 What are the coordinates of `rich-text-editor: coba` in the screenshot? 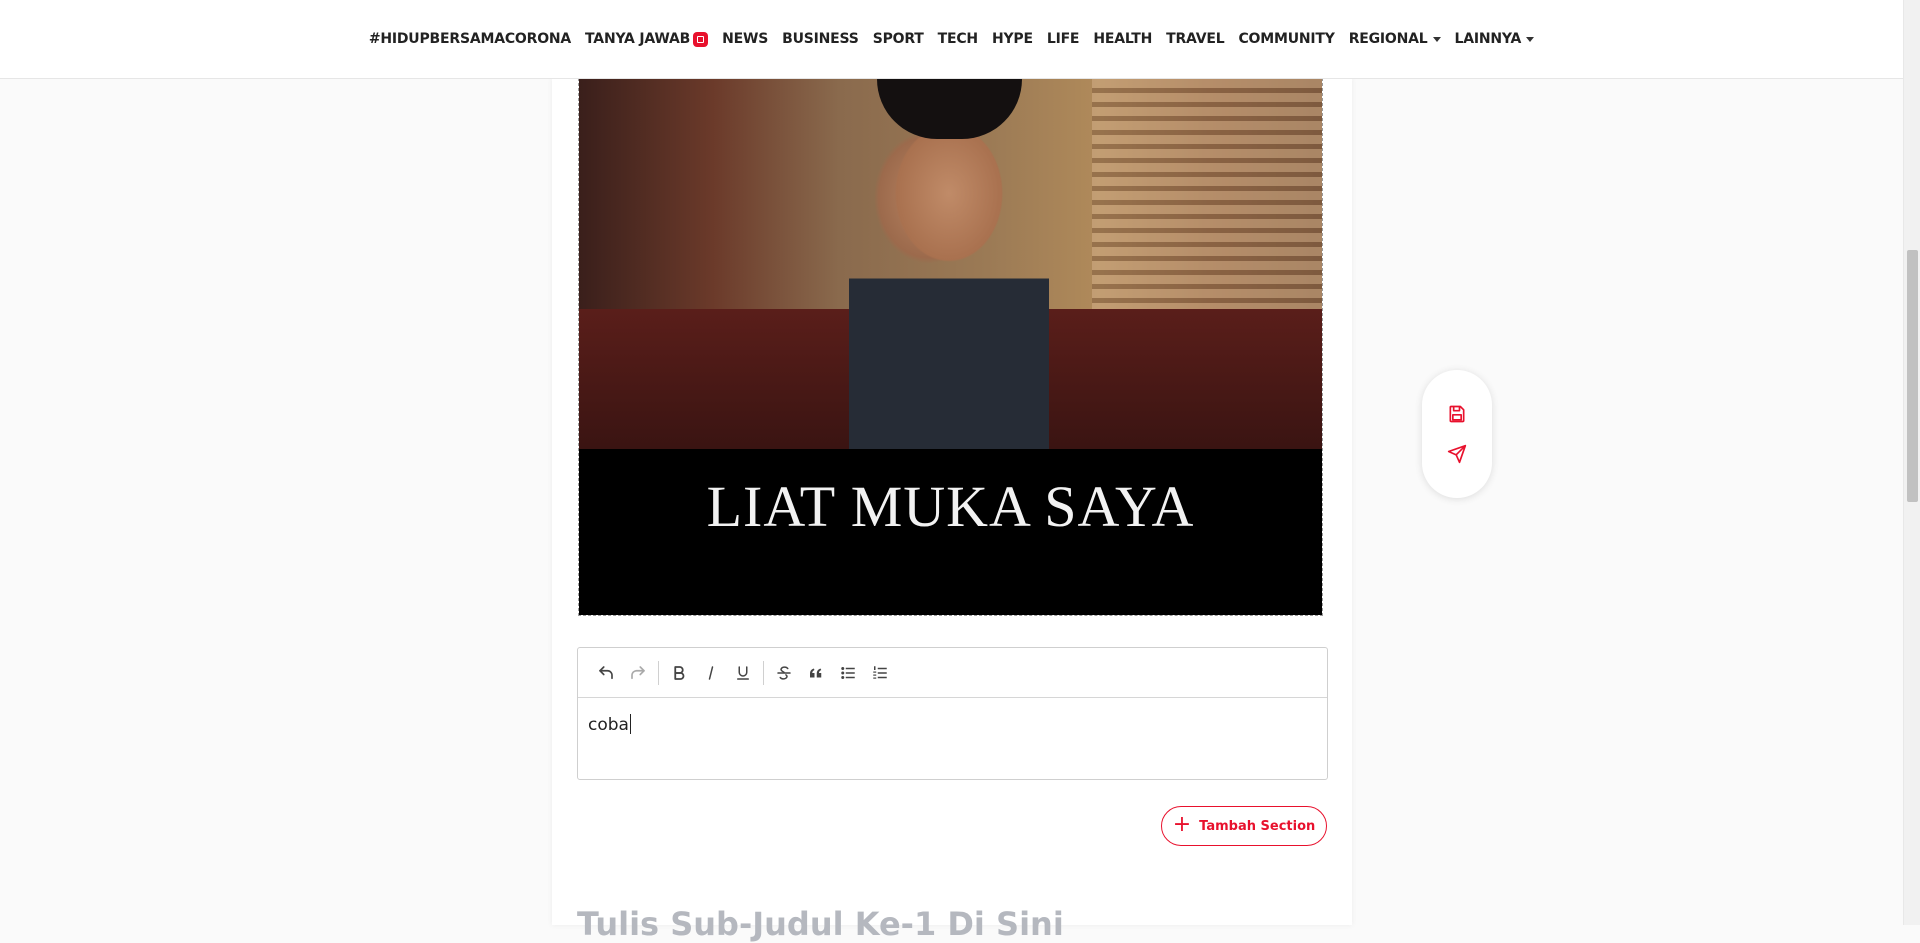 It's located at (952, 713).